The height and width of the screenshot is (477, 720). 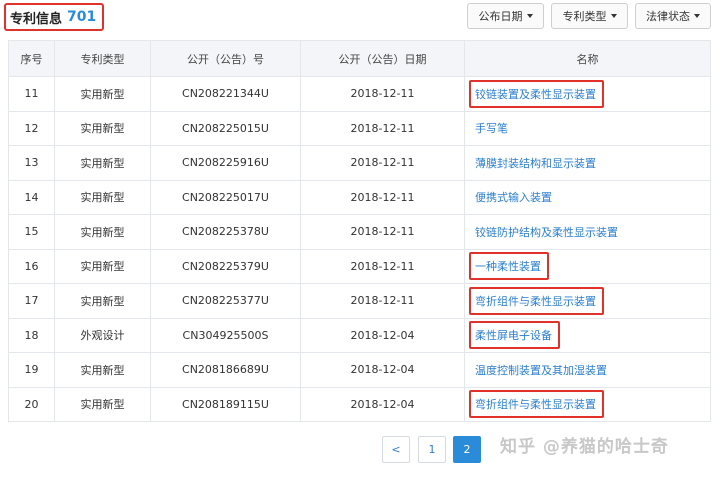 I want to click on table-row: 18 外观设计 CN304925500S 2018-12-04 柔性屏电子设备, so click(x=359, y=335).